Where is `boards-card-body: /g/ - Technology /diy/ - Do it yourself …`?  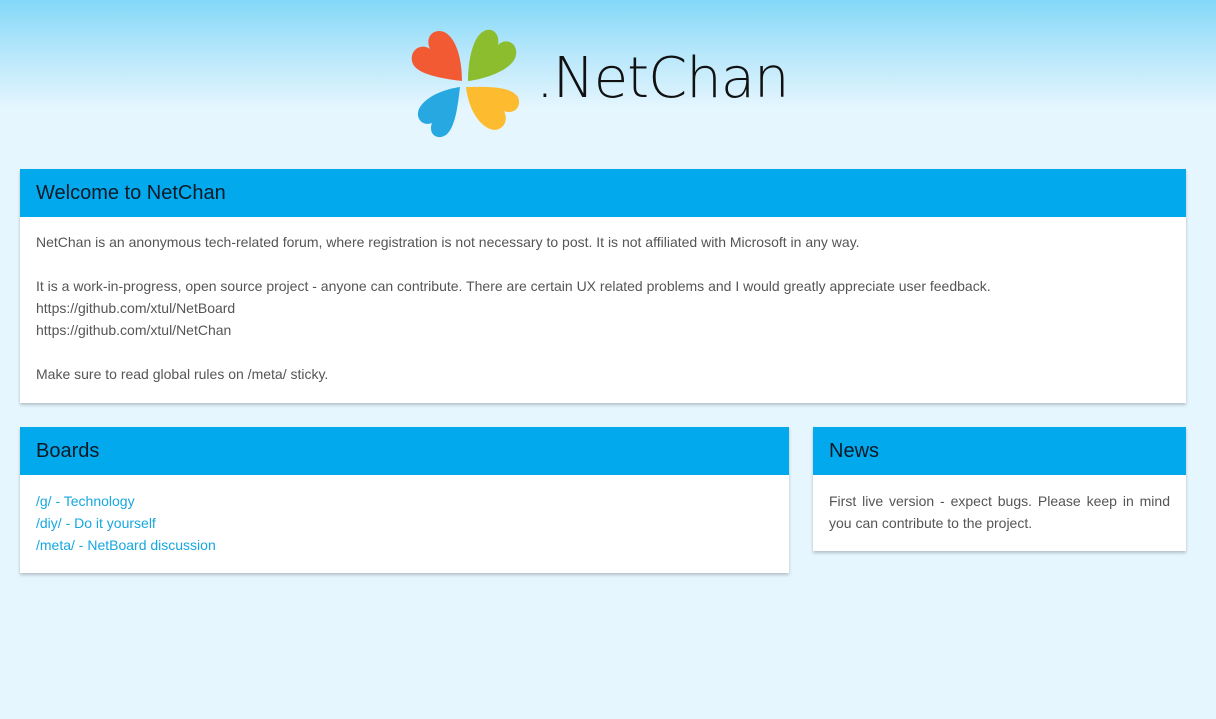 boards-card-body: /g/ - Technology /diy/ - Do it yourself … is located at coordinates (404, 523).